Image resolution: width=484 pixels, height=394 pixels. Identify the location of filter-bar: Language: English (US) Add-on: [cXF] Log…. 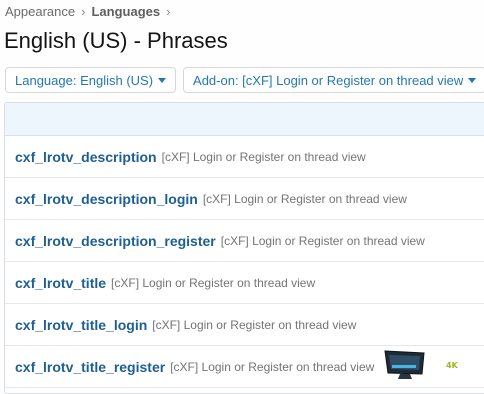
(244, 80).